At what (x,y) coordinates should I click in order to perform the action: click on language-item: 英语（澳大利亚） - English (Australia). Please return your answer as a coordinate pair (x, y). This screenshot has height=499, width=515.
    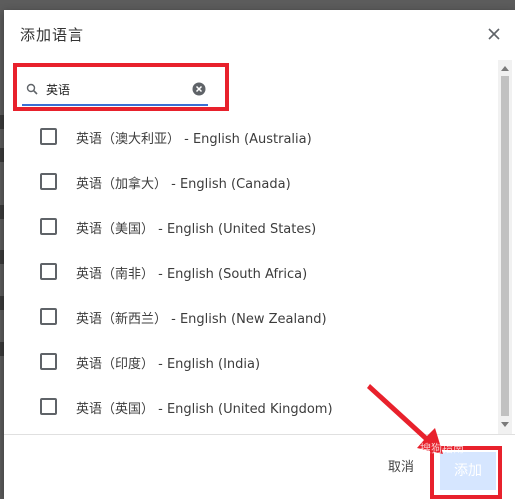
    Looking at the image, I should click on (251, 136).